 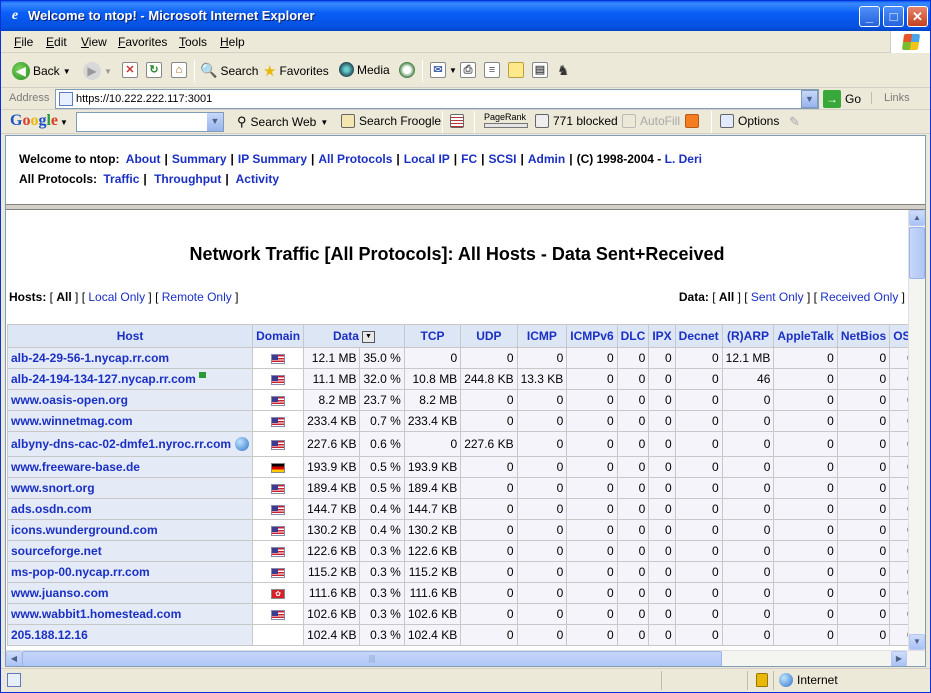 What do you see at coordinates (354, 336) in the screenshot?
I see `column-header-data: Data ▼` at bounding box center [354, 336].